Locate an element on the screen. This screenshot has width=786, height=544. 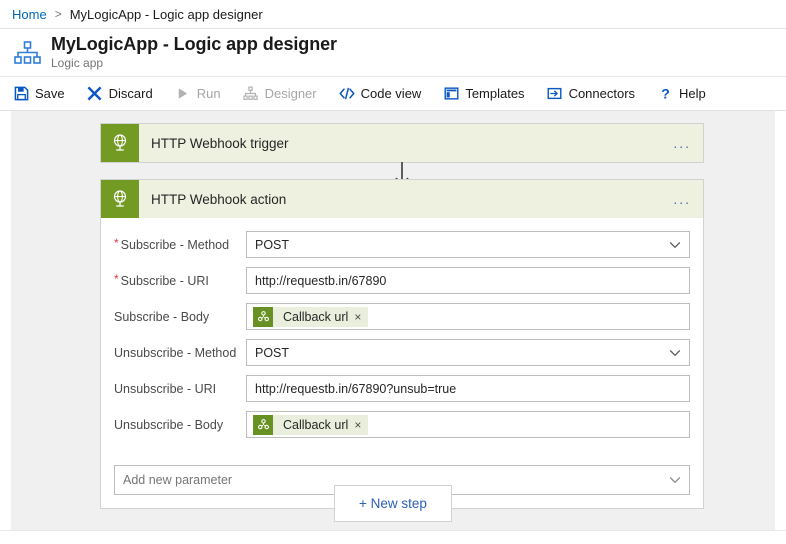
discard-label: Discard is located at coordinates (130, 93).